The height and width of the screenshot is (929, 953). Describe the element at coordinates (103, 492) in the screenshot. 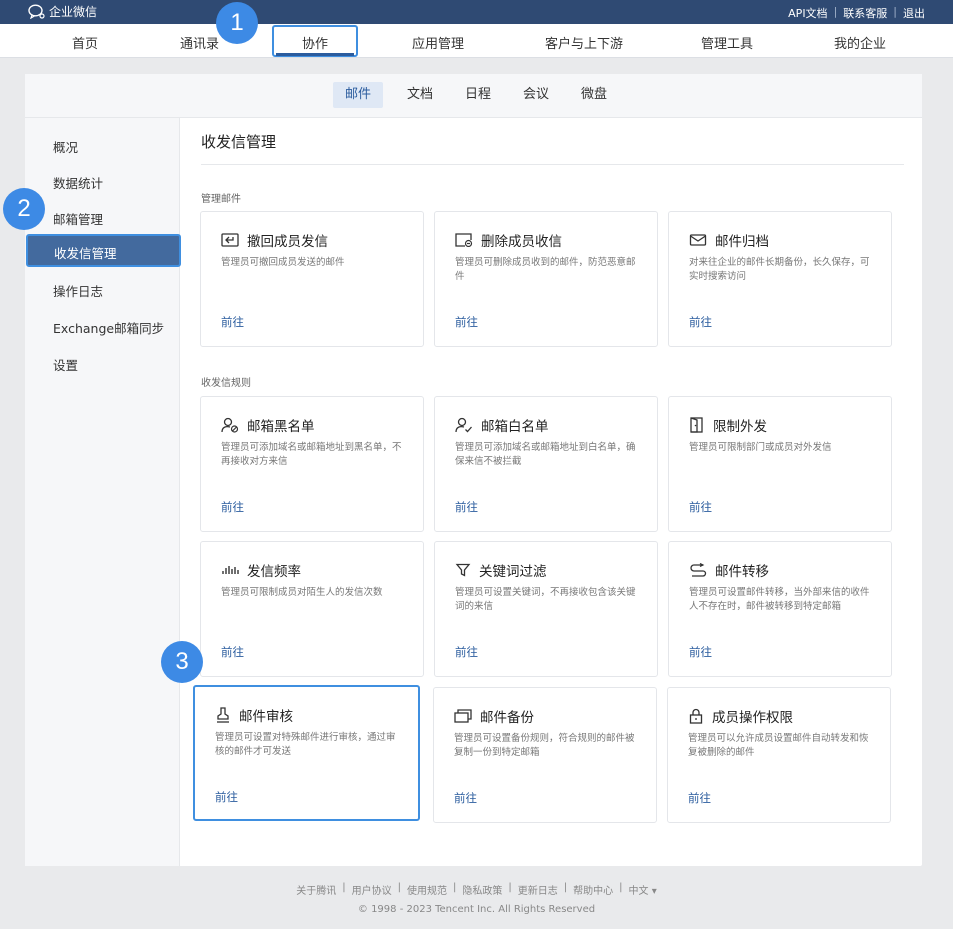

I see `sidebar: 概况 数据统计 邮箱管理 收发信管理 操作日志 Exchange邮箱同步 设置` at that location.